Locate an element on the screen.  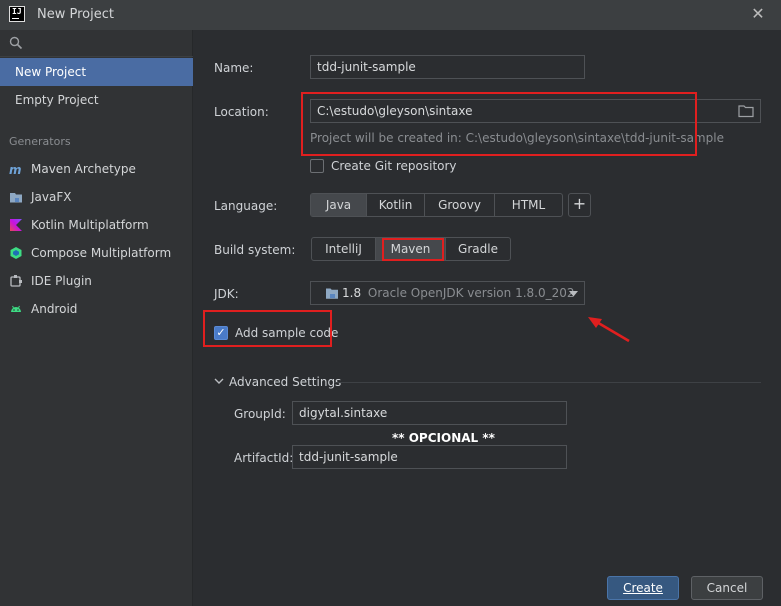
artifact-id-input: tdd-junit-sample is located at coordinates (429, 457).